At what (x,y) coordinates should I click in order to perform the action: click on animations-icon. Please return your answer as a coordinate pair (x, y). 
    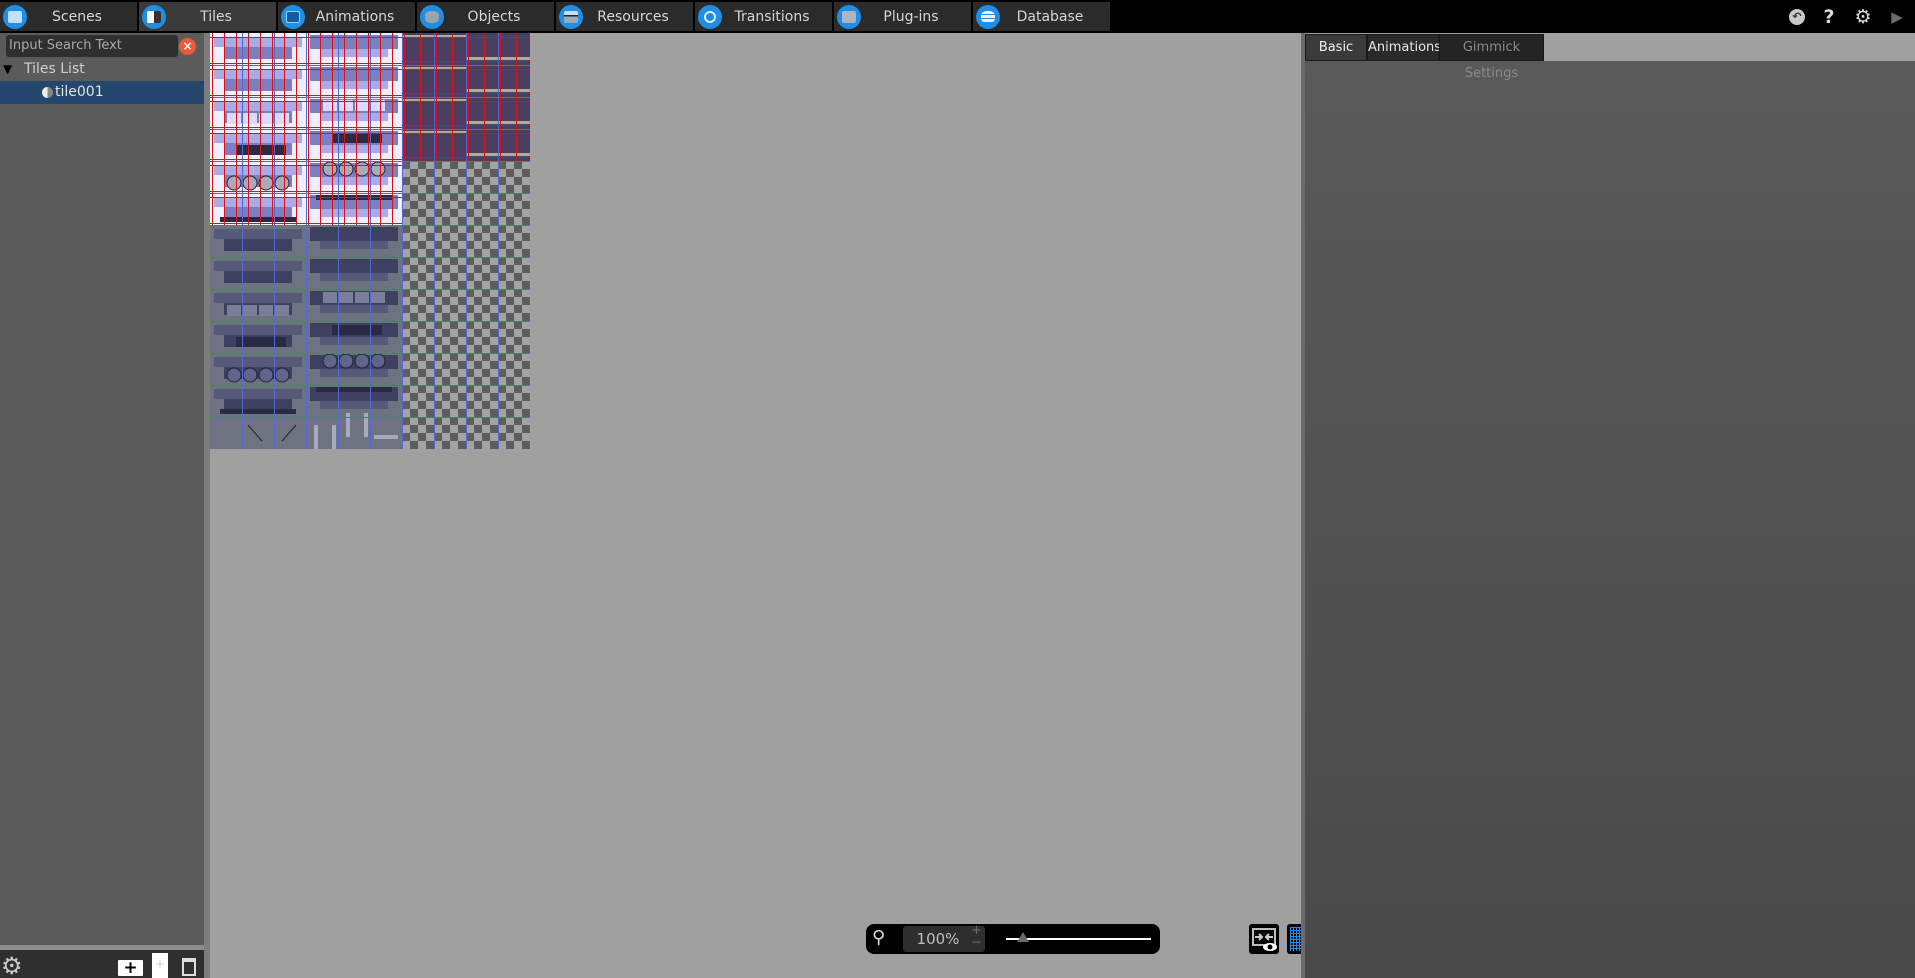
    Looking at the image, I should click on (293, 16).